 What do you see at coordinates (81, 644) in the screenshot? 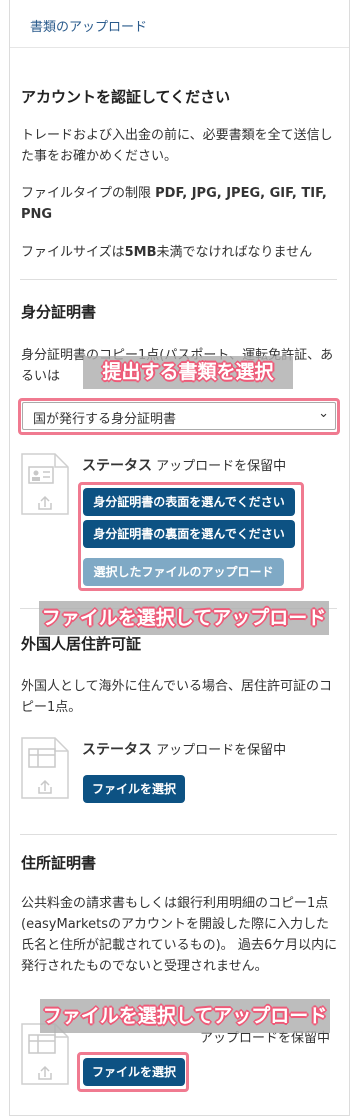
I see `residence-heading: 外国人居住許可証` at bounding box center [81, 644].